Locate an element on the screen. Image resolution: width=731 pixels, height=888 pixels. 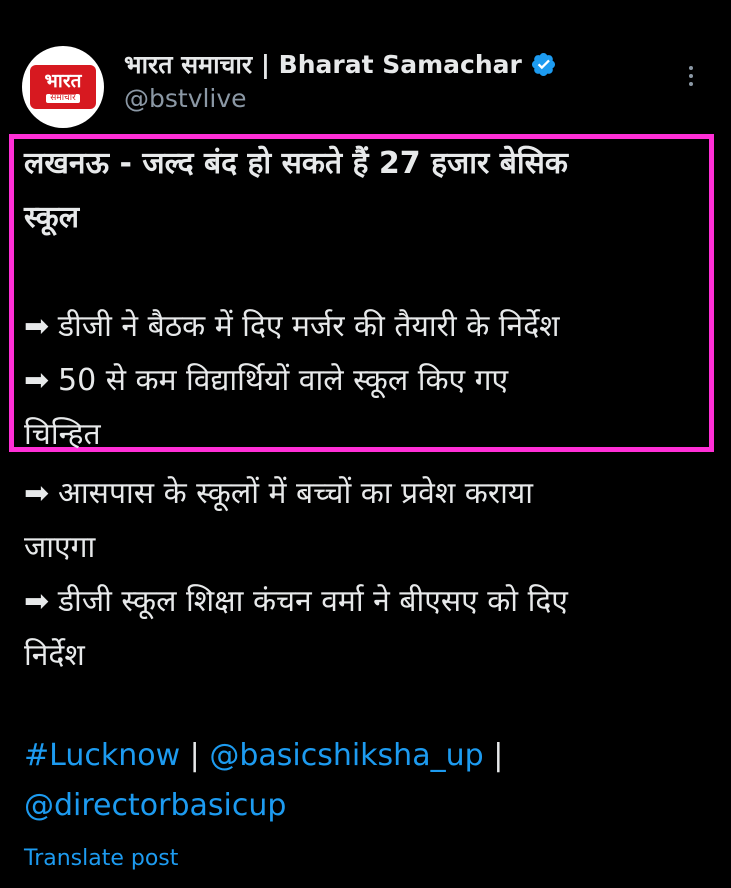
hashtag-lucknow-link: #Lucknow is located at coordinates (102, 755).